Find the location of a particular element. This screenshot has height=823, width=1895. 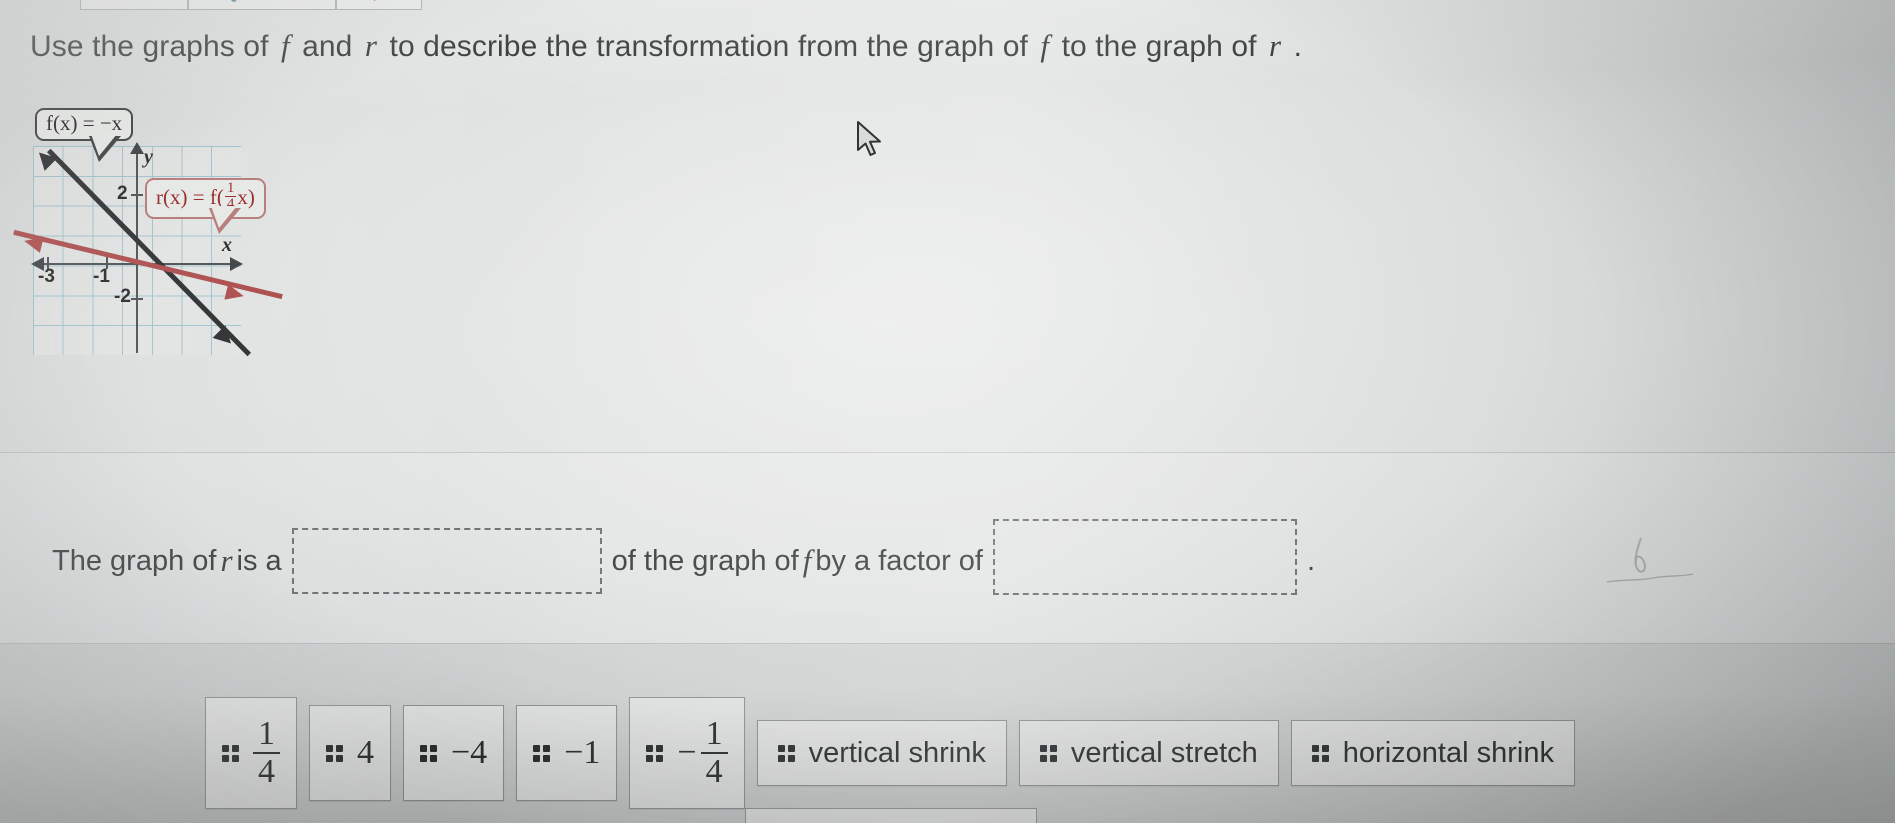

prompt-part-4: to the graph of is located at coordinates (1159, 46).